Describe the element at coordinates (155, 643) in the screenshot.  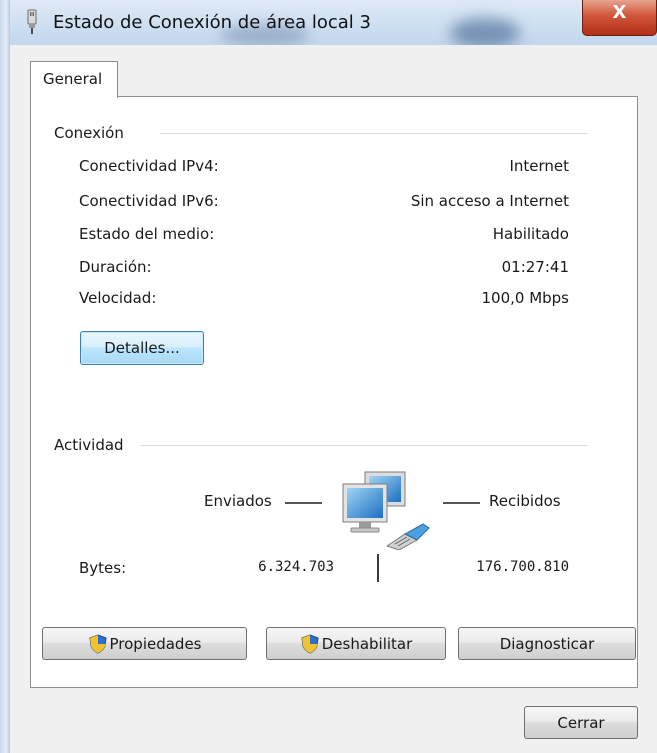
I see `properties-button-label: Propiedades` at that location.